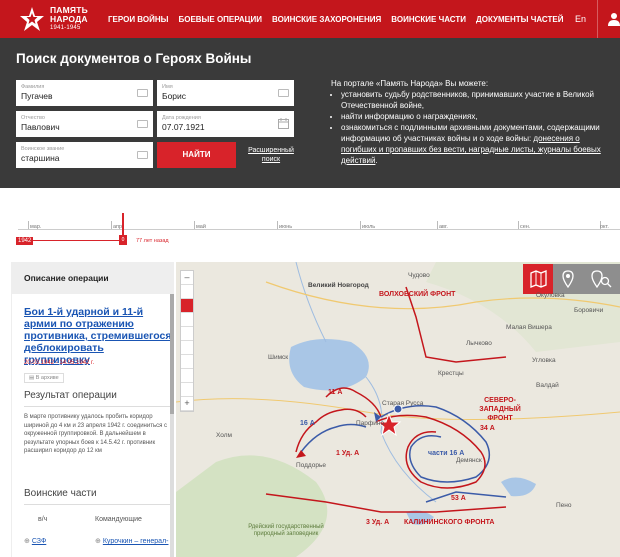 The image size is (620, 557). I want to click on find-button: НАЙТИ, so click(196, 155).